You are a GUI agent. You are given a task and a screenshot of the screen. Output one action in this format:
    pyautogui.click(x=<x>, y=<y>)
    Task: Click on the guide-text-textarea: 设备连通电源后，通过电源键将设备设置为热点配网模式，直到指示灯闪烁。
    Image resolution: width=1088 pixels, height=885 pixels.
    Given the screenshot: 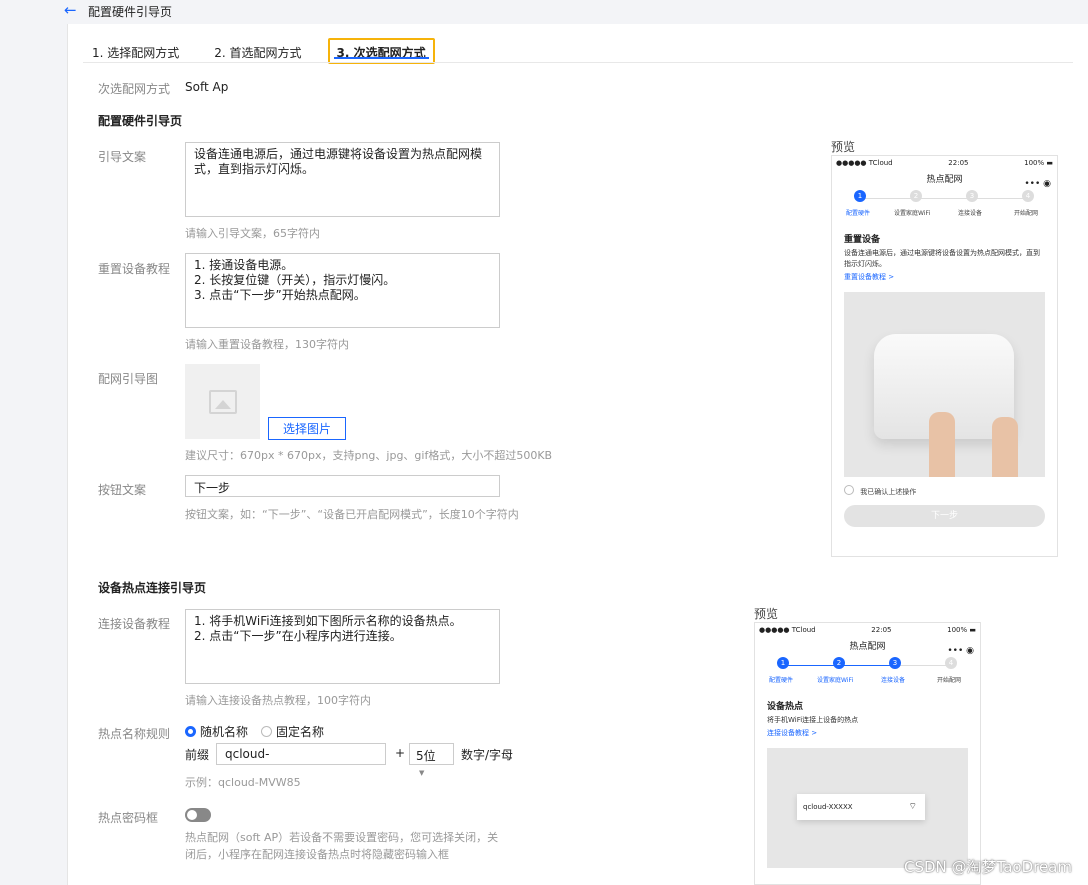 What is the action you would take?
    pyautogui.click(x=342, y=179)
    